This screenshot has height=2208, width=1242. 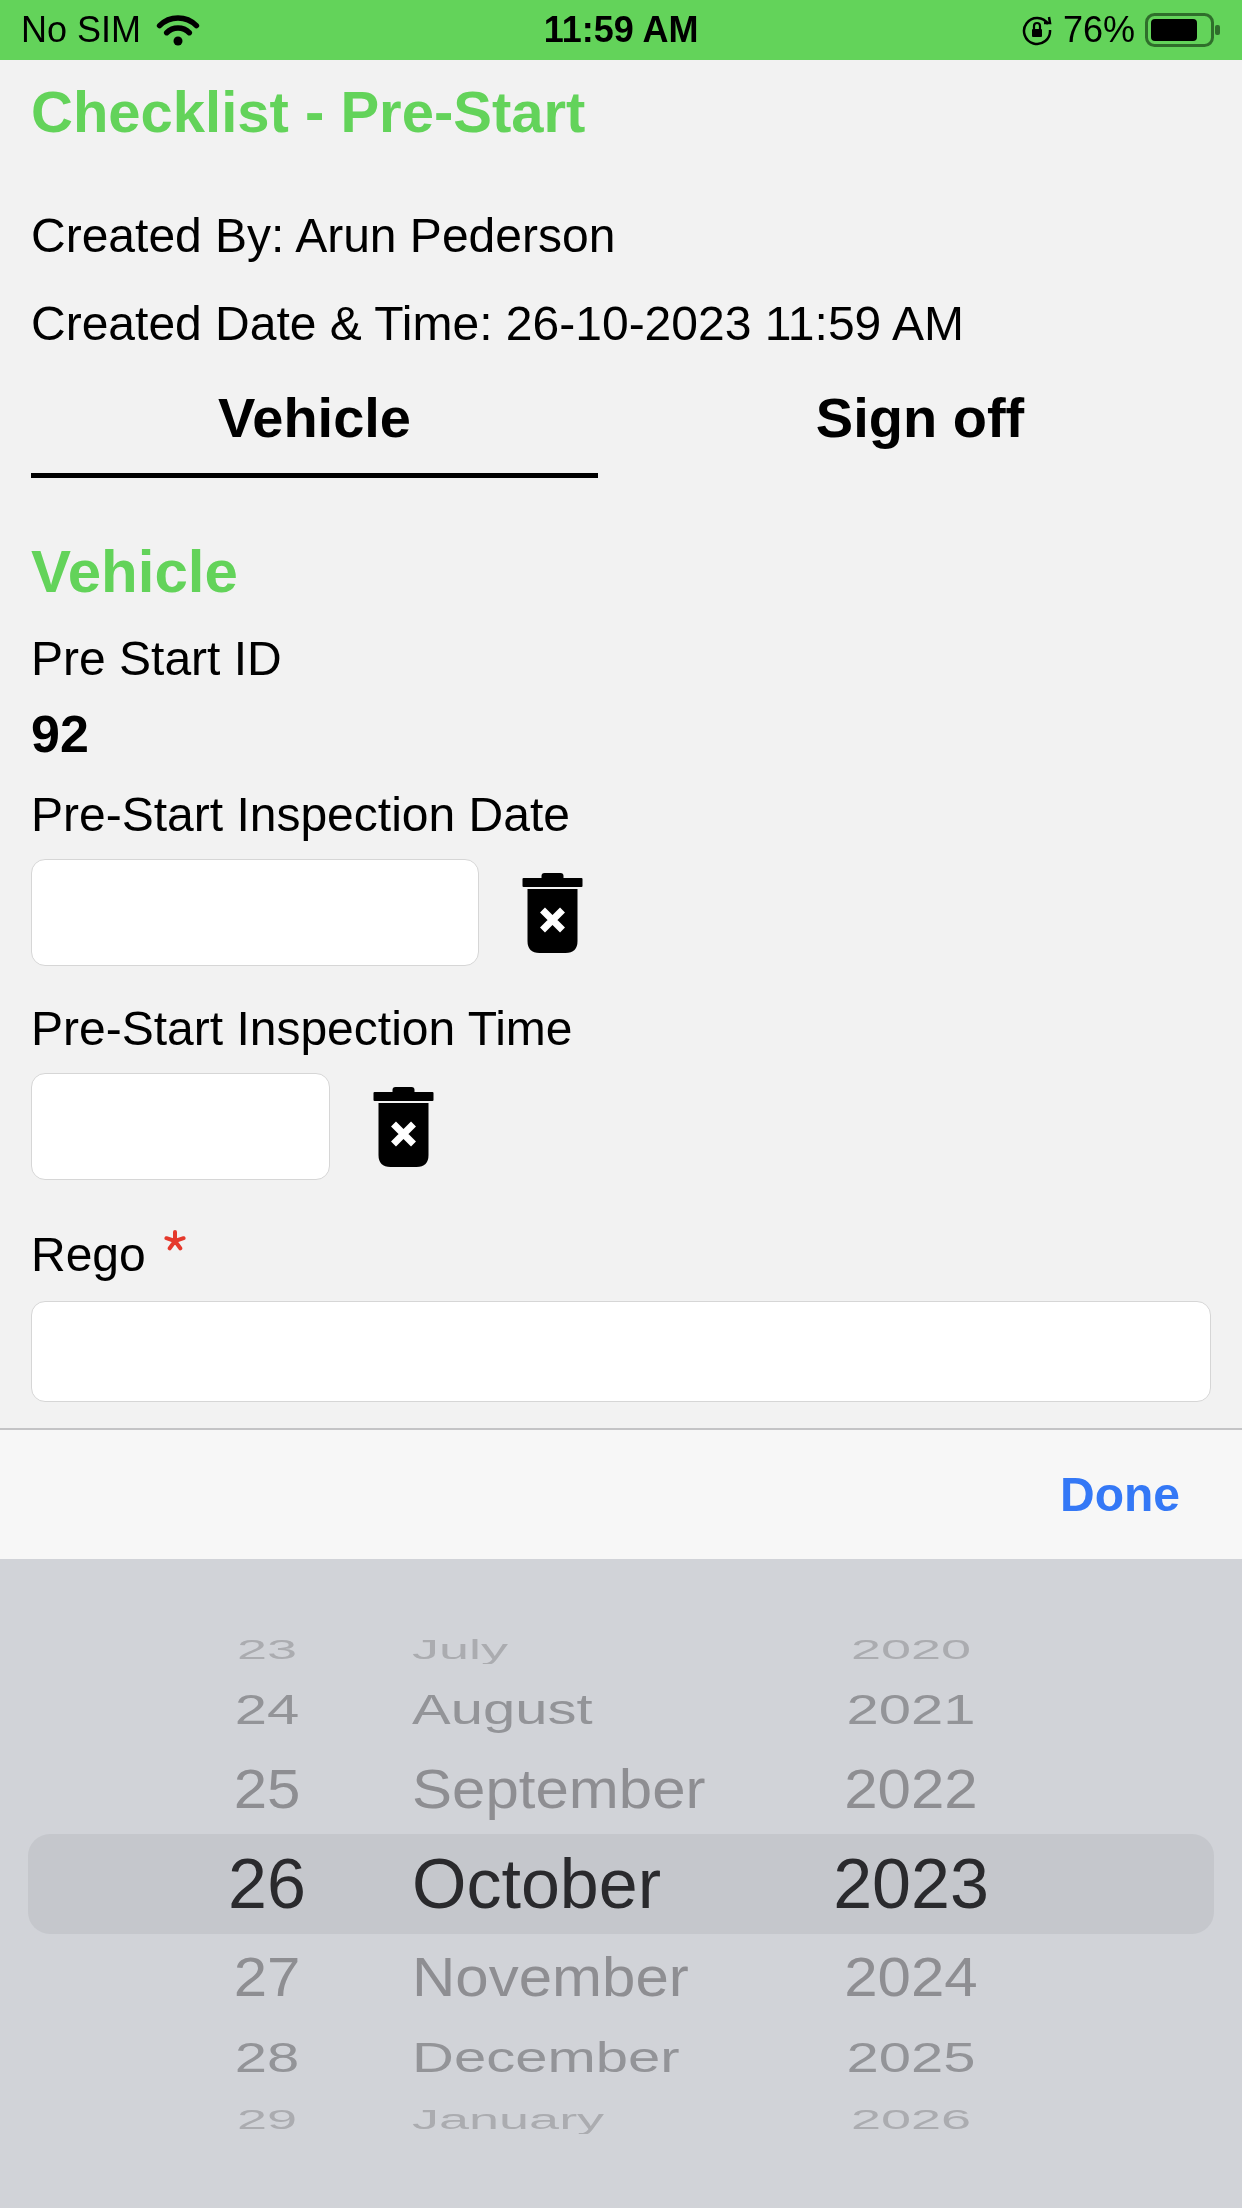 I want to click on date-input-field, so click(x=255, y=912).